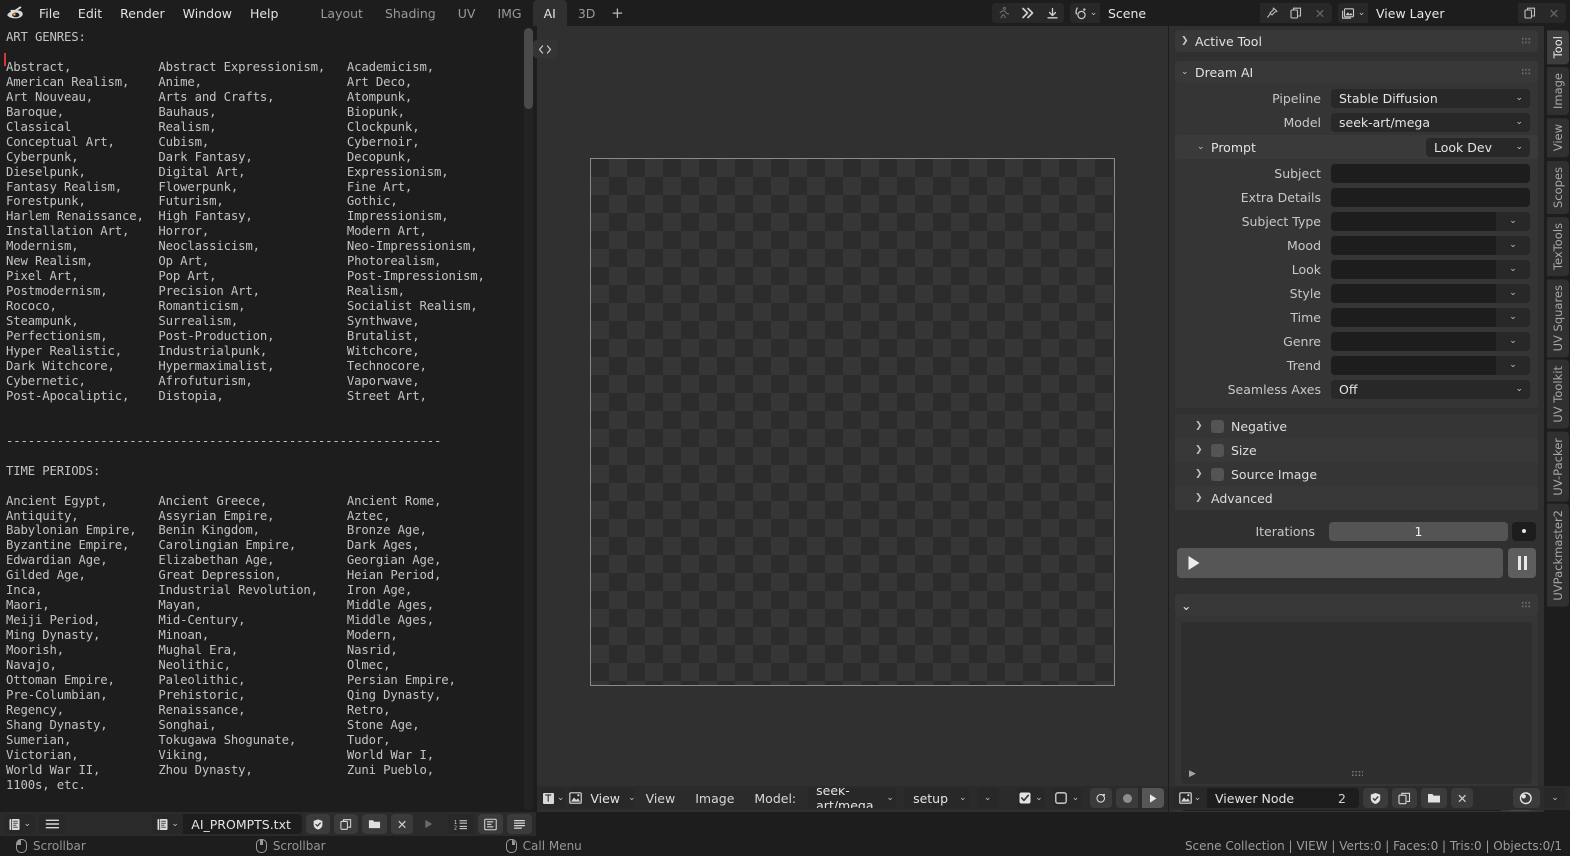 The image size is (1570, 856). I want to click on text-editor-scroll-thumb, so click(528, 68).